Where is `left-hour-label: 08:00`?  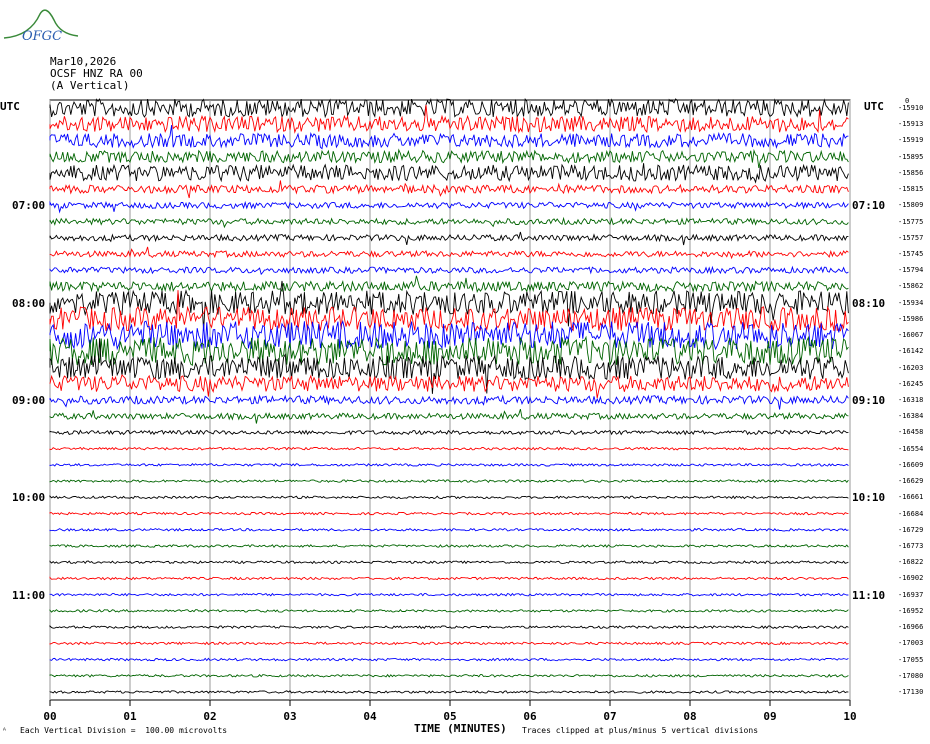
left-hour-label: 08:00 is located at coordinates (29, 303).